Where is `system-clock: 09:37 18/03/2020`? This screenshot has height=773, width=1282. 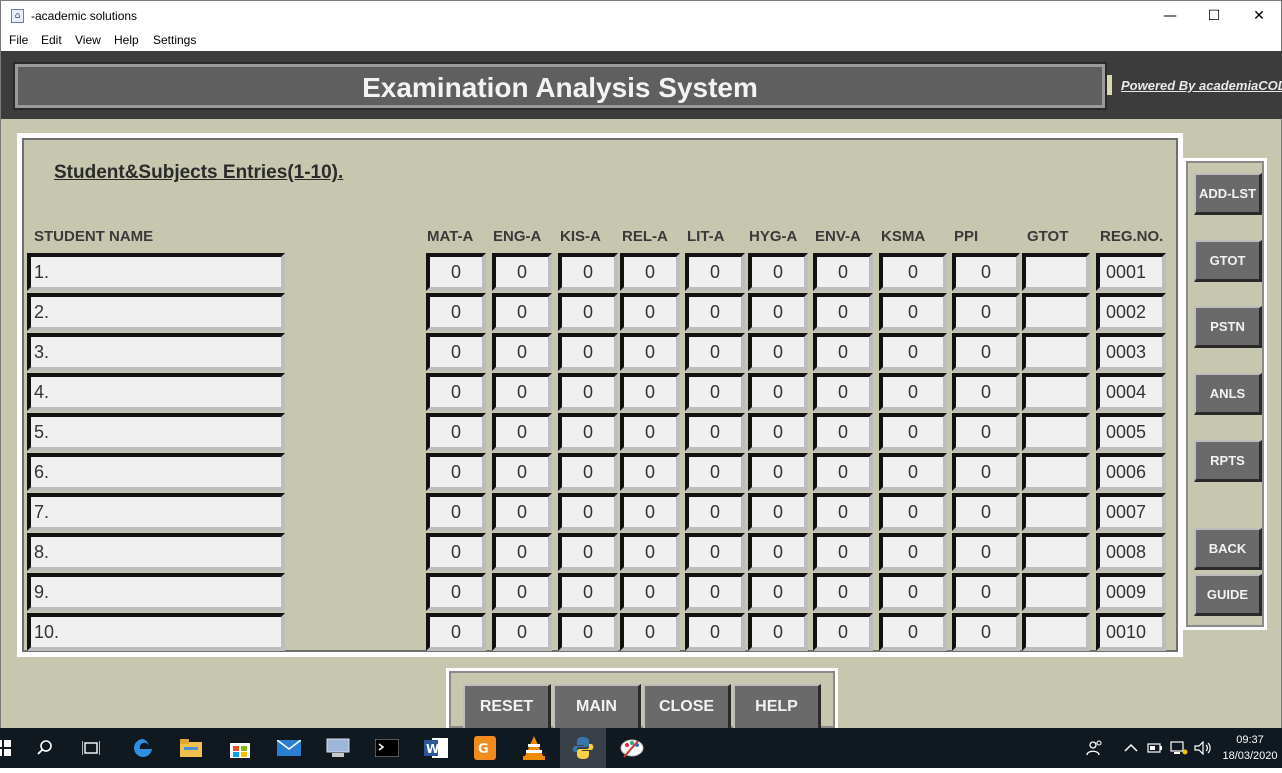
system-clock: 09:37 18/03/2020 is located at coordinates (1250, 748).